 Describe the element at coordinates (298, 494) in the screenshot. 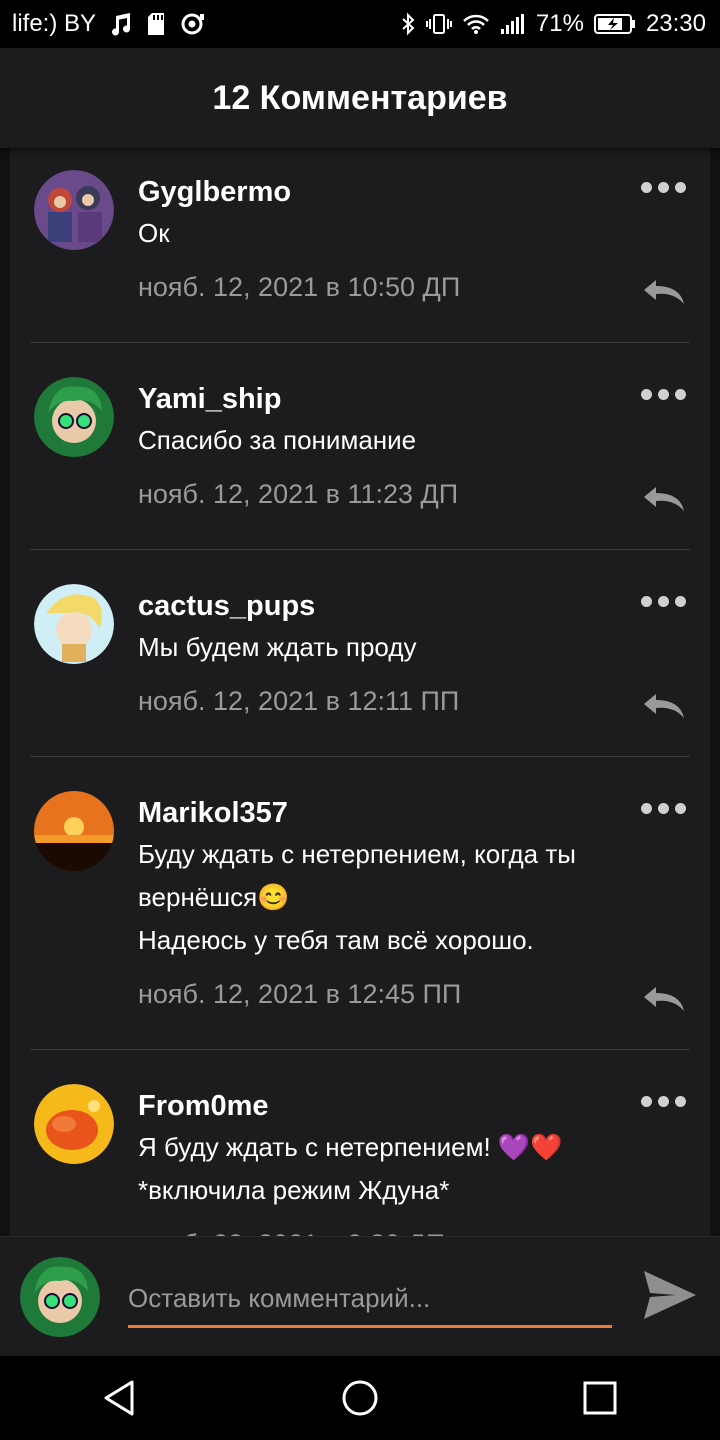

I see `comment-date: нояб. 12, 2021 в 11:23 ДП` at that location.